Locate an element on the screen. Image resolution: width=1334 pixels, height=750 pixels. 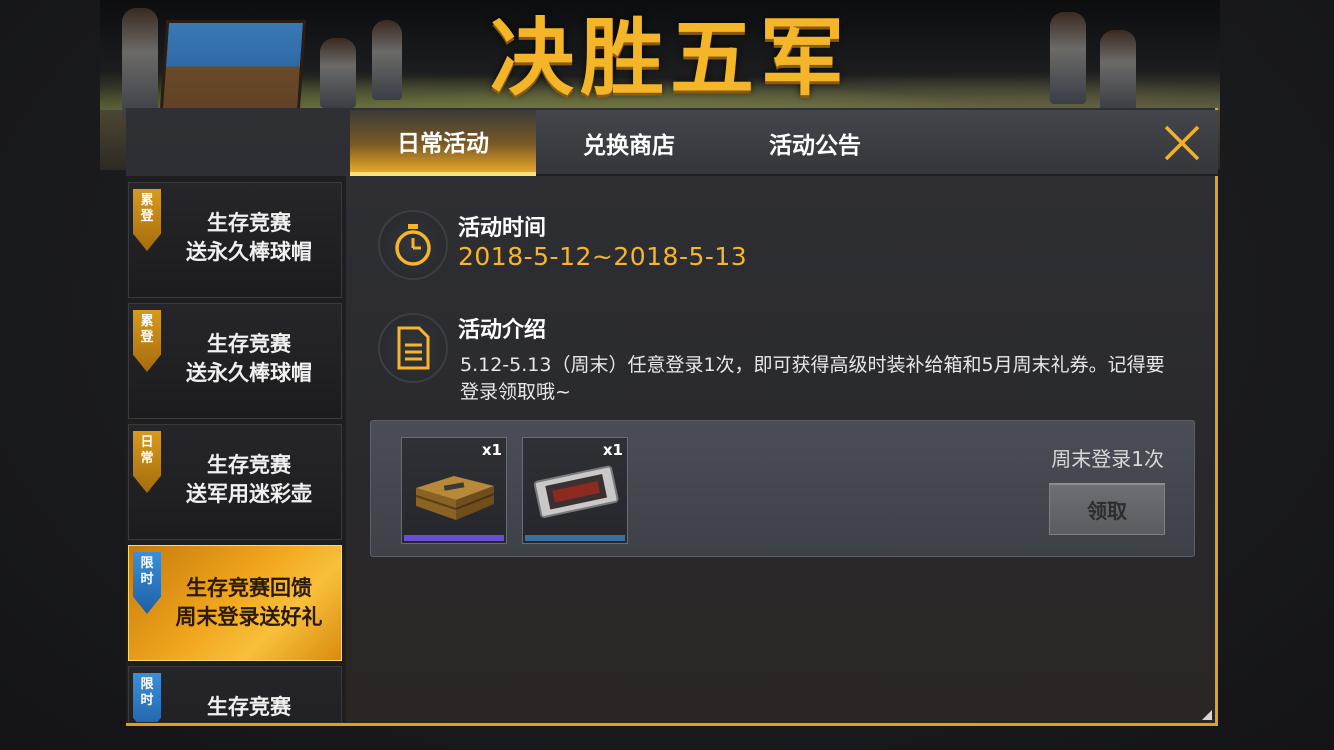
tab-exchange-shop: 兑换商店 is located at coordinates (629, 143).